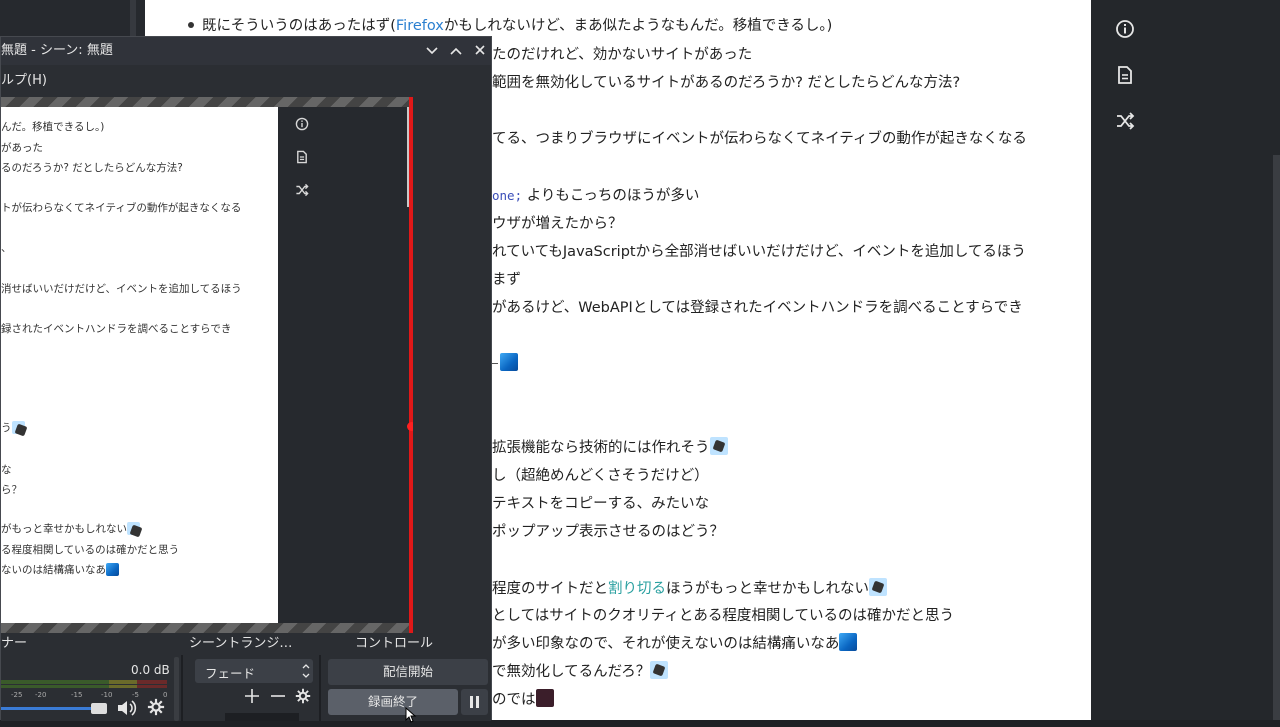  What do you see at coordinates (90, 550) in the screenshot?
I see `preview-line: る程度相関しているのは確かだと思う` at bounding box center [90, 550].